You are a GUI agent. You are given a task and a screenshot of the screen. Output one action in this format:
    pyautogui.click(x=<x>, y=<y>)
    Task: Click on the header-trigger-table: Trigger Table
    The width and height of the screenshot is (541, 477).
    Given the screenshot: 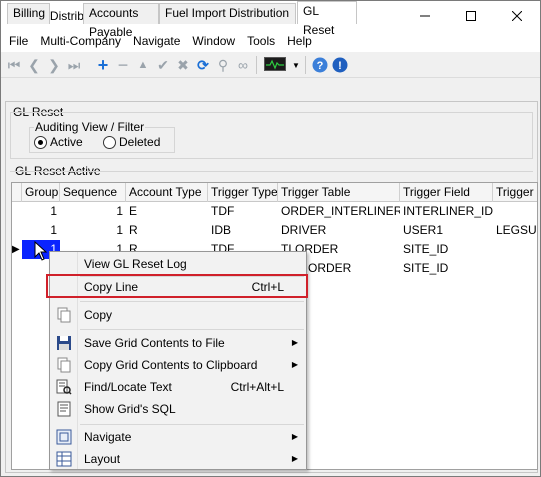 What is the action you would take?
    pyautogui.click(x=339, y=192)
    